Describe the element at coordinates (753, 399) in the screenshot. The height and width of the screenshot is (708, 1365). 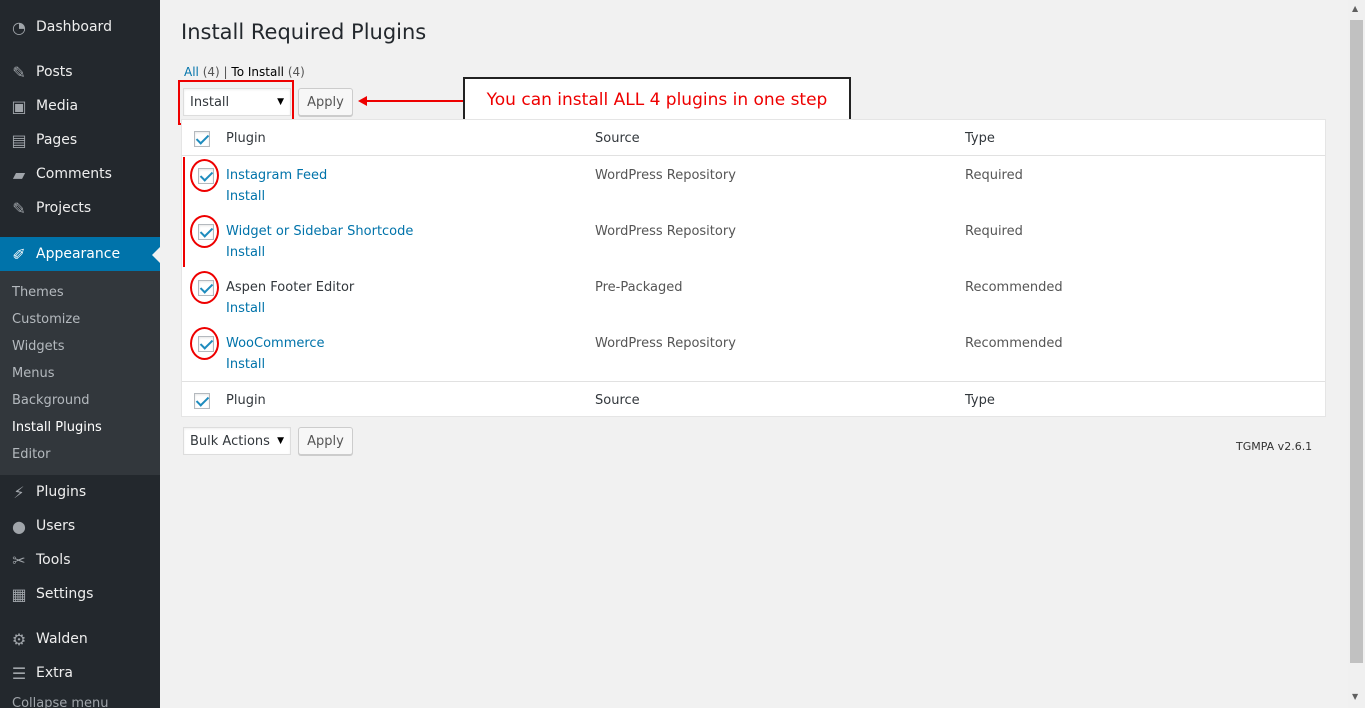
I see `table-footer: Plugin Source Type` at that location.